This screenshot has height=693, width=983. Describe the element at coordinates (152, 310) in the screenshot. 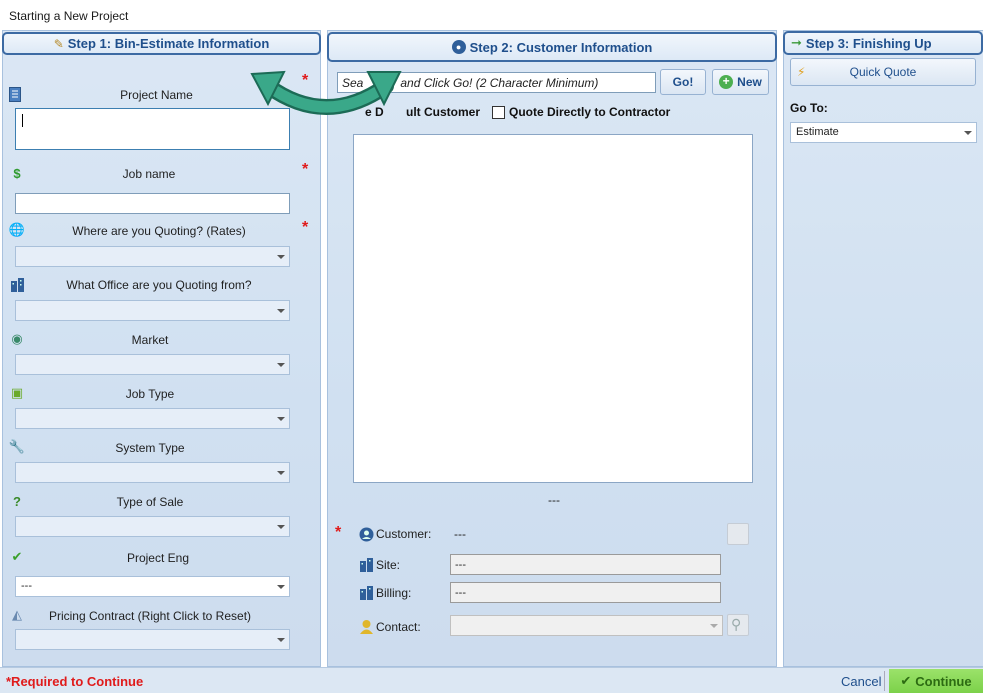

I see `office-select` at that location.